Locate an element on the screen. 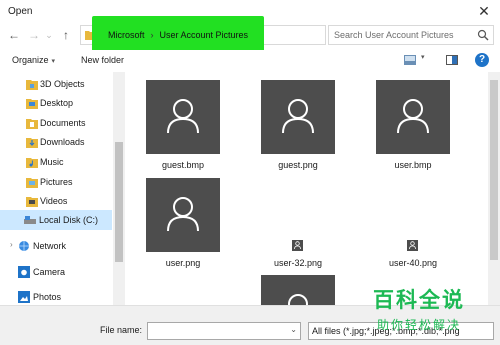  drive-icon is located at coordinates (30, 220).